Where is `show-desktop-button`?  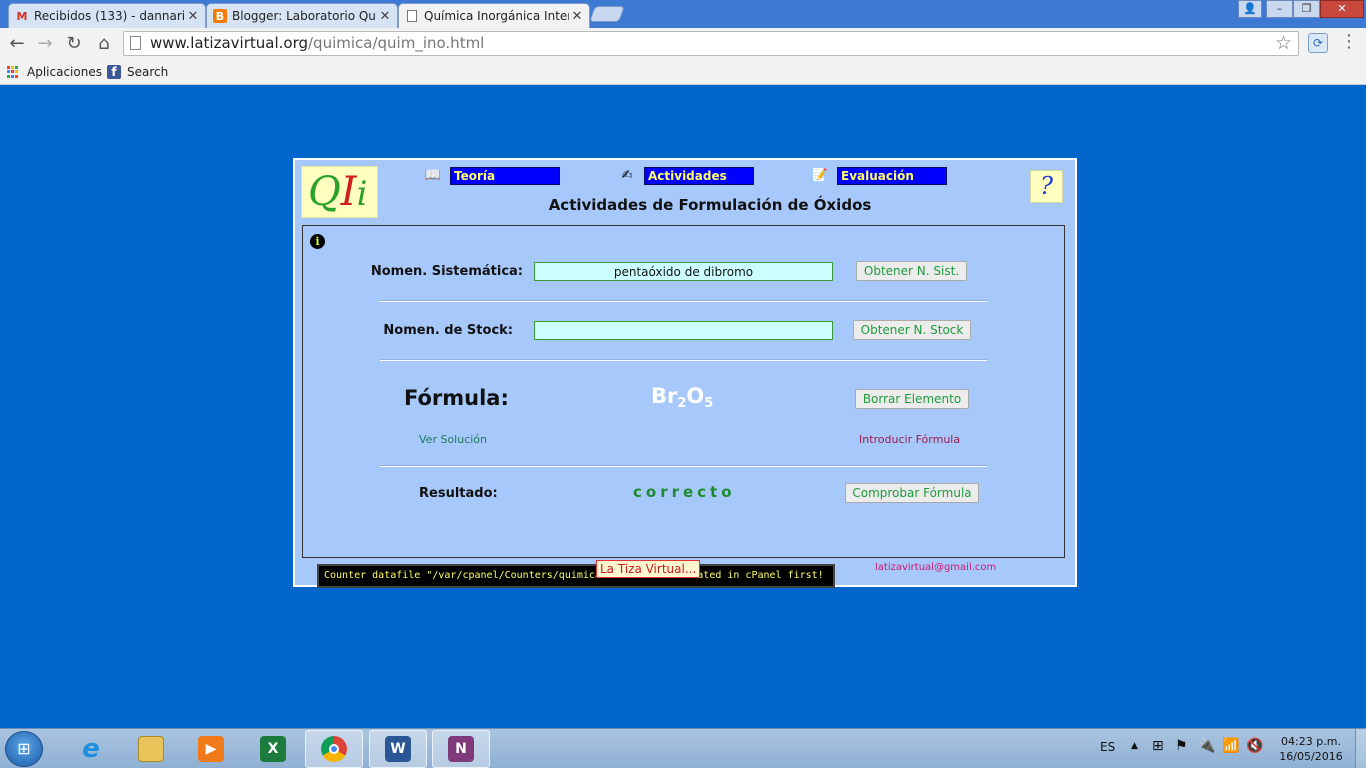
show-desktop-button is located at coordinates (1360, 748).